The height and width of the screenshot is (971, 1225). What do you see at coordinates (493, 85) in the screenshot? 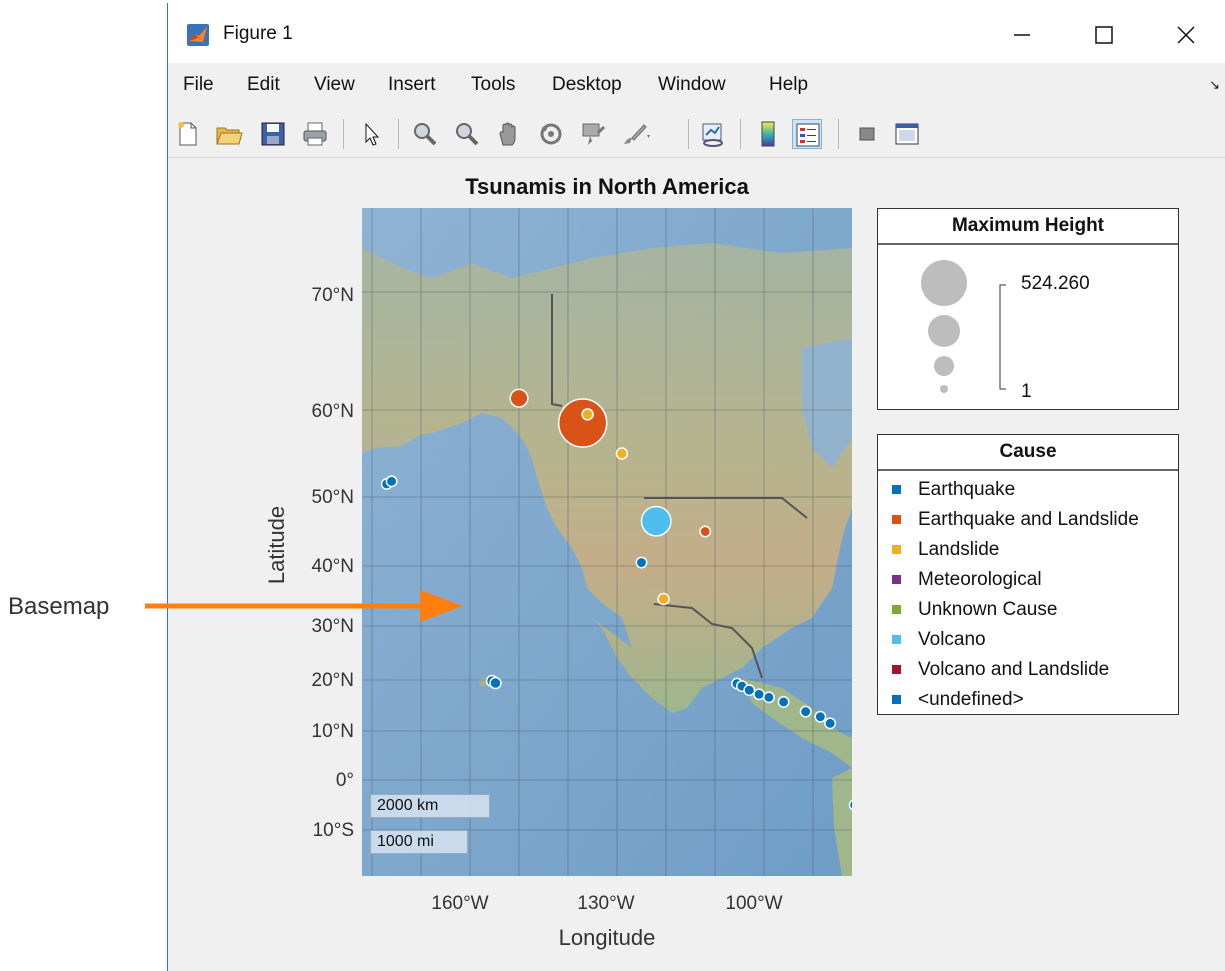
I see `menu-tools: Tools` at bounding box center [493, 85].